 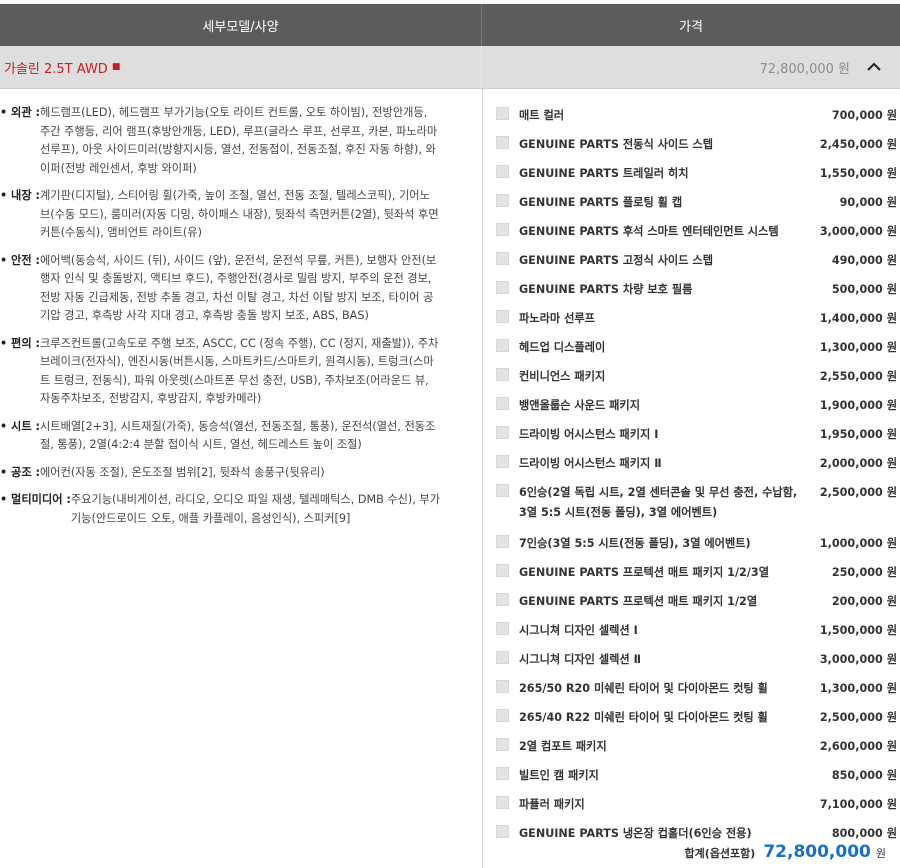 I want to click on option-name: GENUINE PARTS 전동식 사이드 스텝, so click(x=616, y=144).